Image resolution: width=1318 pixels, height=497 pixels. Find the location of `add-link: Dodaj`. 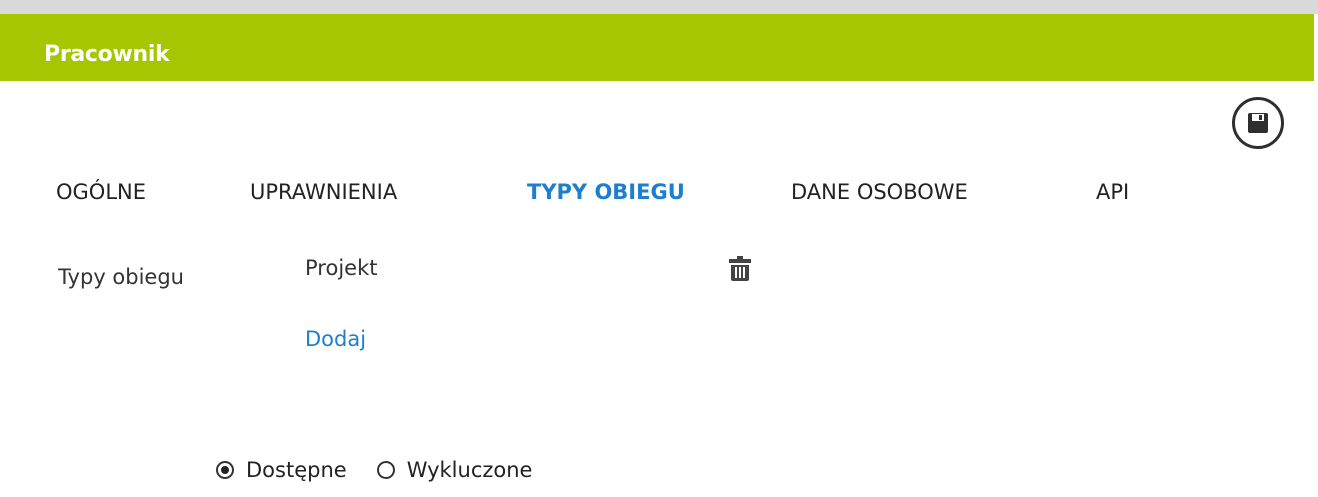

add-link: Dodaj is located at coordinates (335, 339).